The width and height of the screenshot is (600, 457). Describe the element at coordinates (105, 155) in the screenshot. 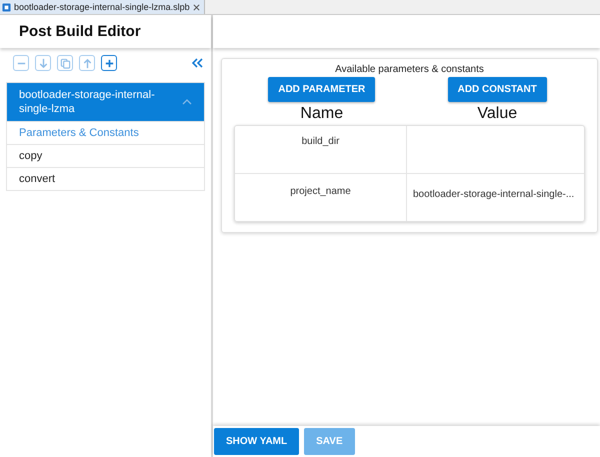

I see `tree-item: copy` at that location.